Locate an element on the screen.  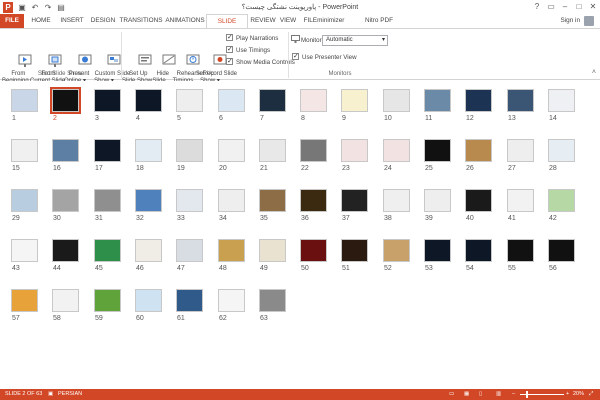
tab-nitro-pdf: Nitro PDF Professional is located at coordinates (379, 26).